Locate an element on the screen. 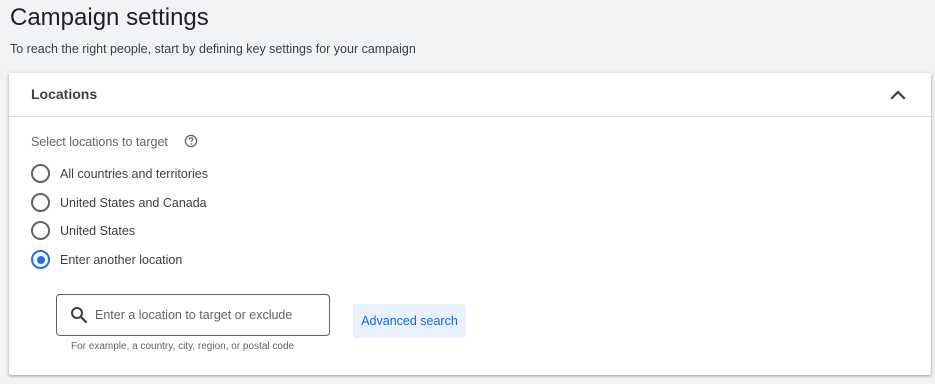 Image resolution: width=935 pixels, height=384 pixels. location-search-field is located at coordinates (193, 315).